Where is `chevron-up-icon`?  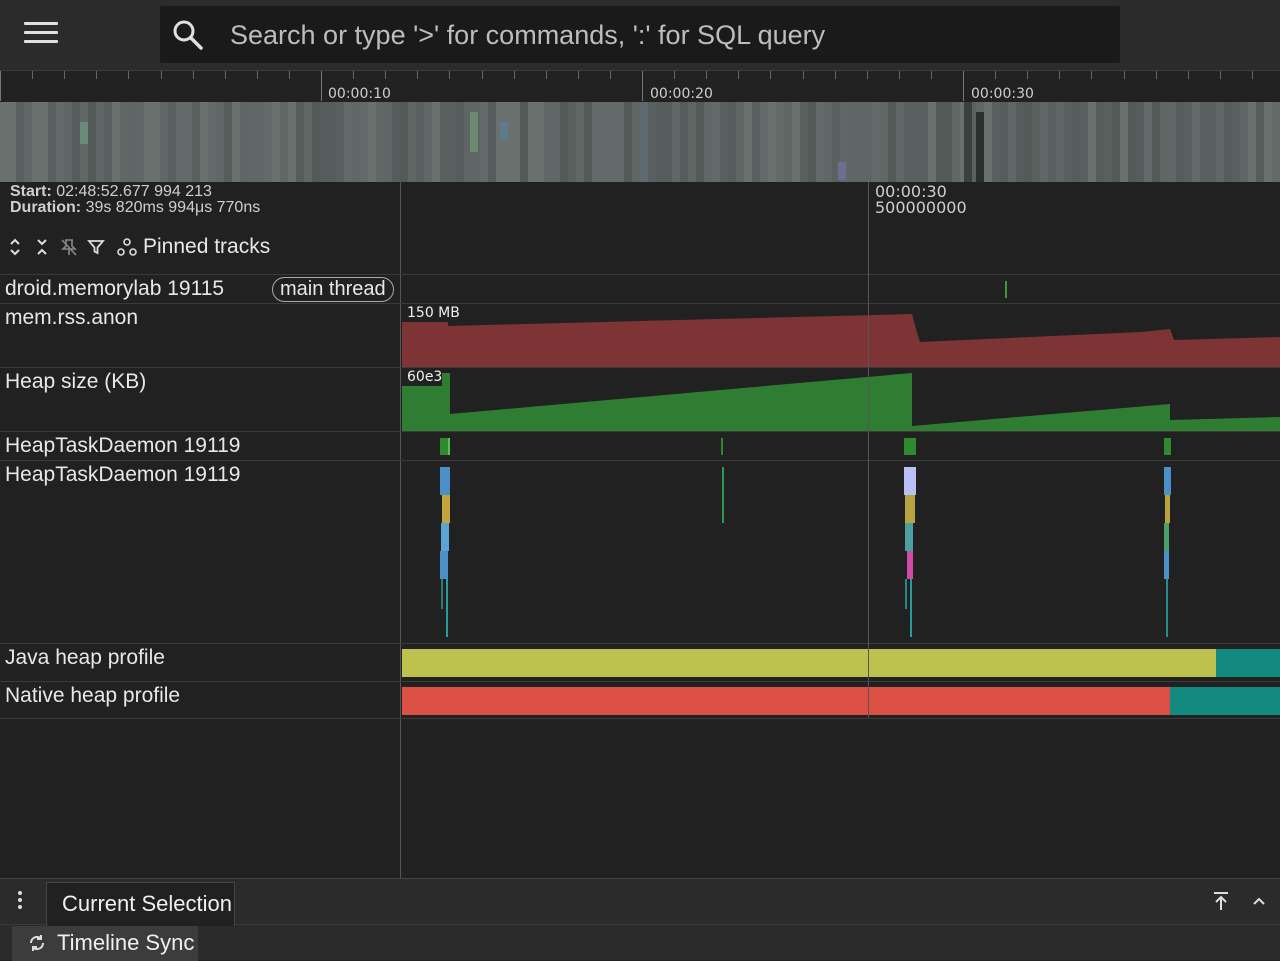
chevron-up-icon is located at coordinates (1259, 901).